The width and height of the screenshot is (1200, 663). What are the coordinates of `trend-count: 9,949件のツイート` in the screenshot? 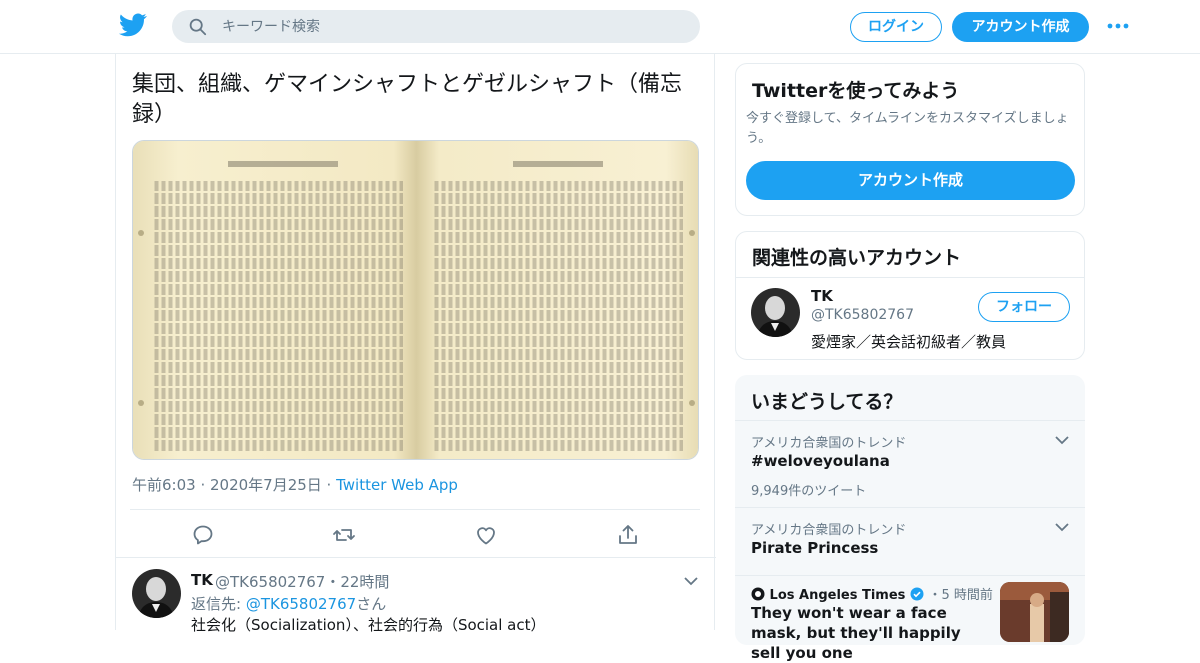 It's located at (809, 491).